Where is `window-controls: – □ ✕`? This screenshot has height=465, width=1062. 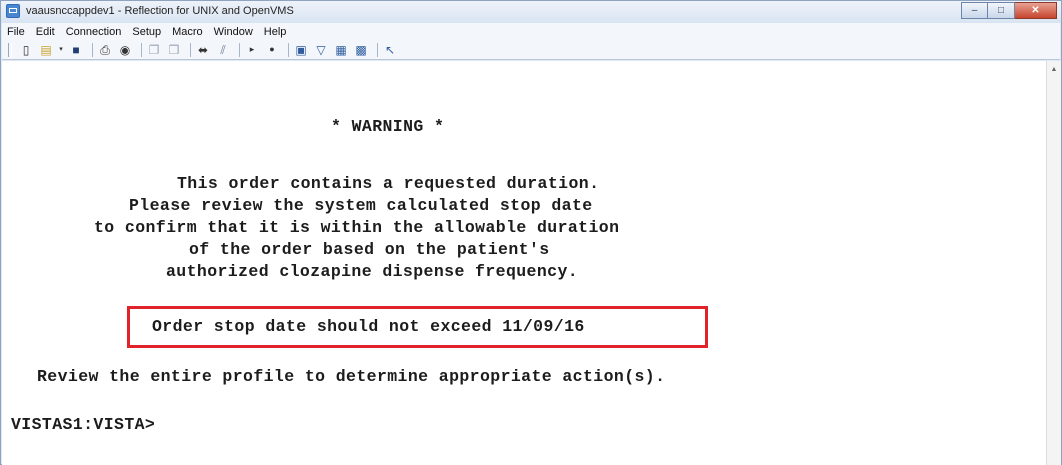
window-controls: – □ ✕ is located at coordinates (1009, 11).